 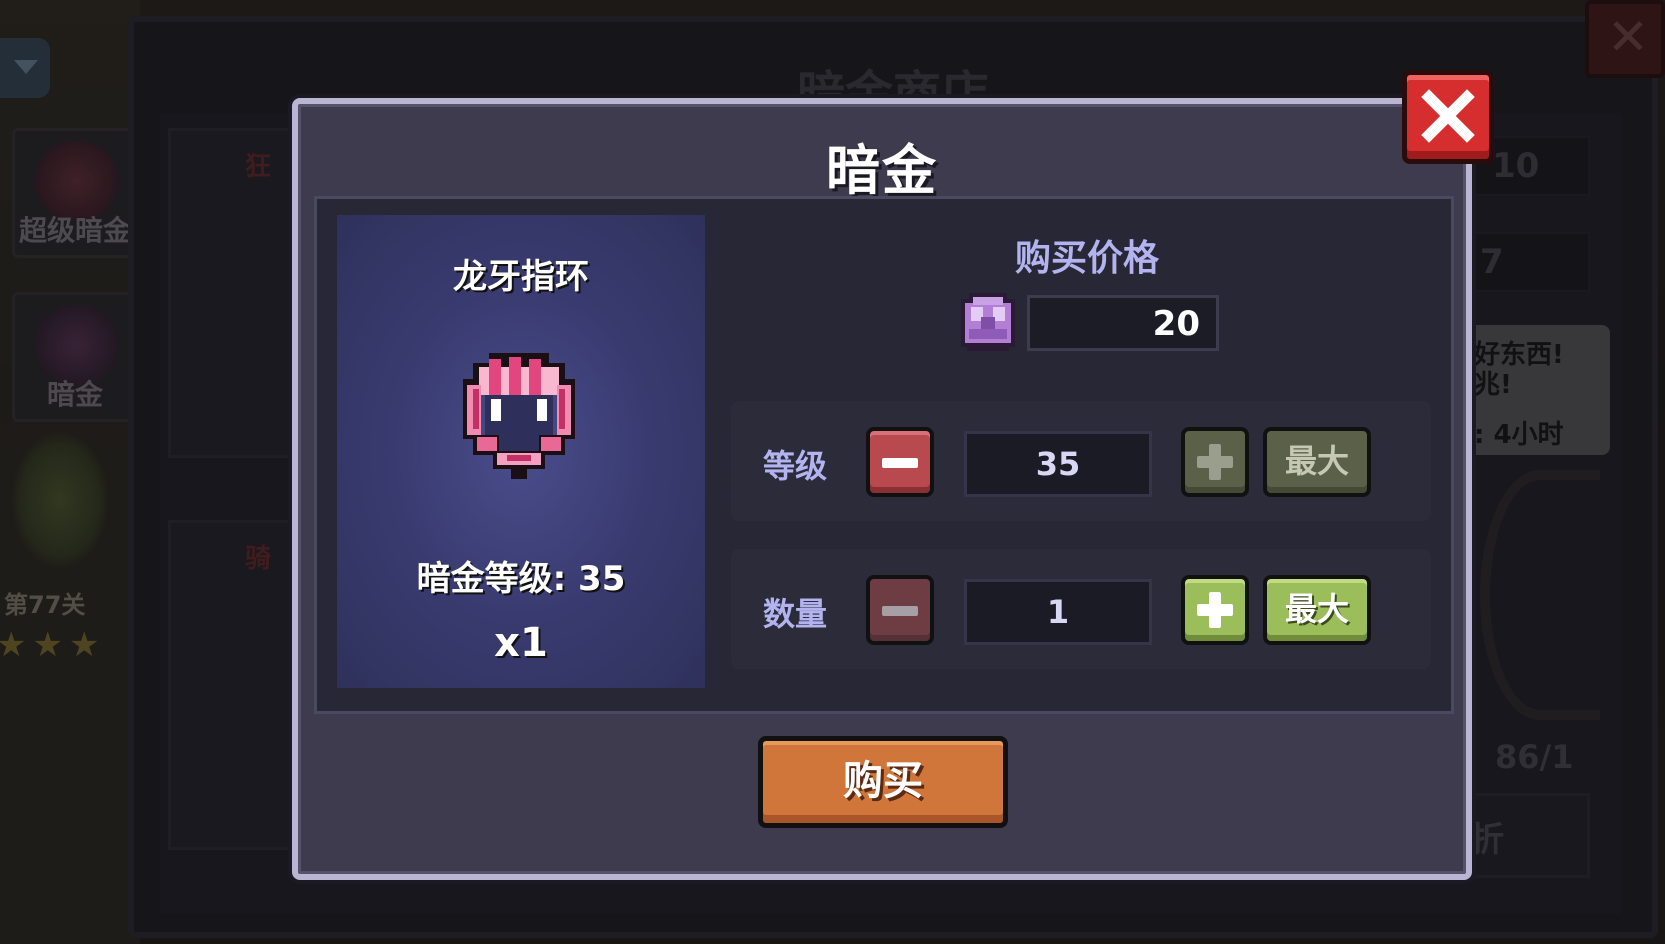 What do you see at coordinates (521, 277) in the screenshot?
I see `item-name: 龙牙指环` at bounding box center [521, 277].